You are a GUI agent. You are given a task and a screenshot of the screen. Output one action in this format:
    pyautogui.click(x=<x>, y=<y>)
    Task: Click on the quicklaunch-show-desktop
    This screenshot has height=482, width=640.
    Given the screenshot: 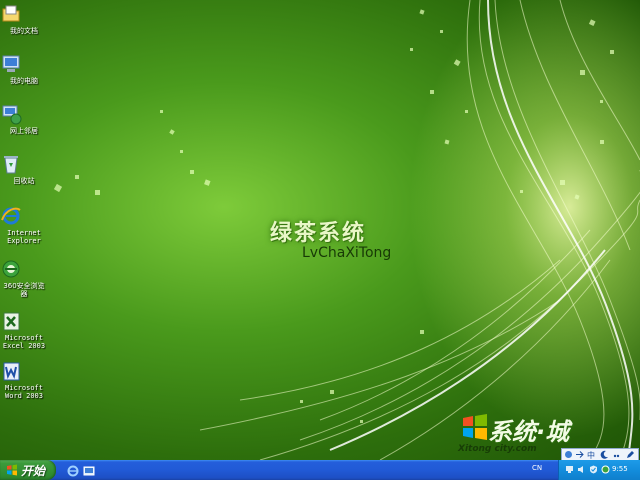 What is the action you would take?
    pyautogui.click(x=89, y=470)
    